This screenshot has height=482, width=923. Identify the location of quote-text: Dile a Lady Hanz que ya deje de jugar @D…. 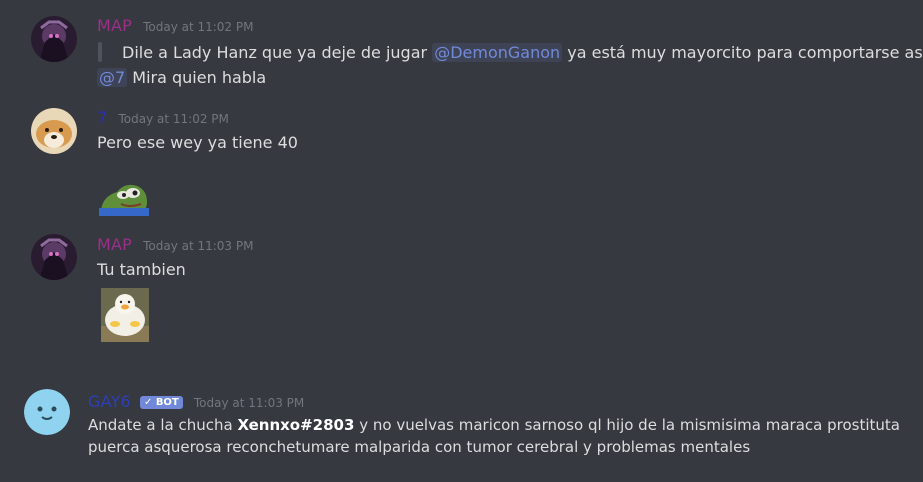
(522, 52).